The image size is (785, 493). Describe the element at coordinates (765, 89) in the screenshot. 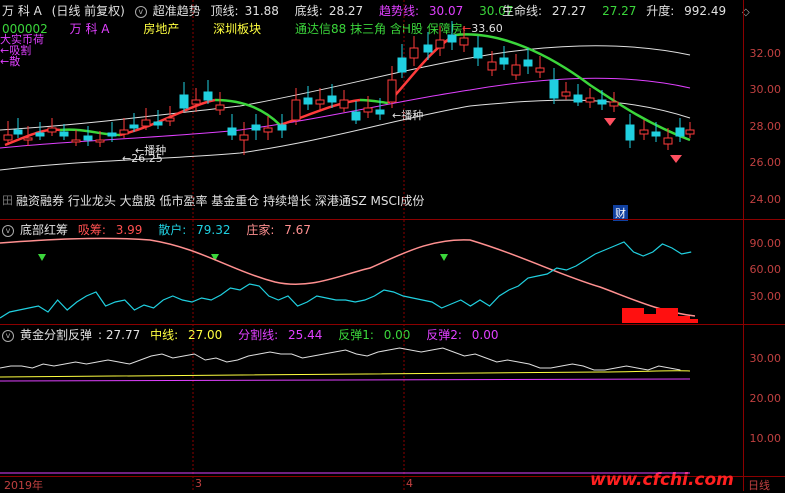

I see `y-label-30: 30.00` at that location.